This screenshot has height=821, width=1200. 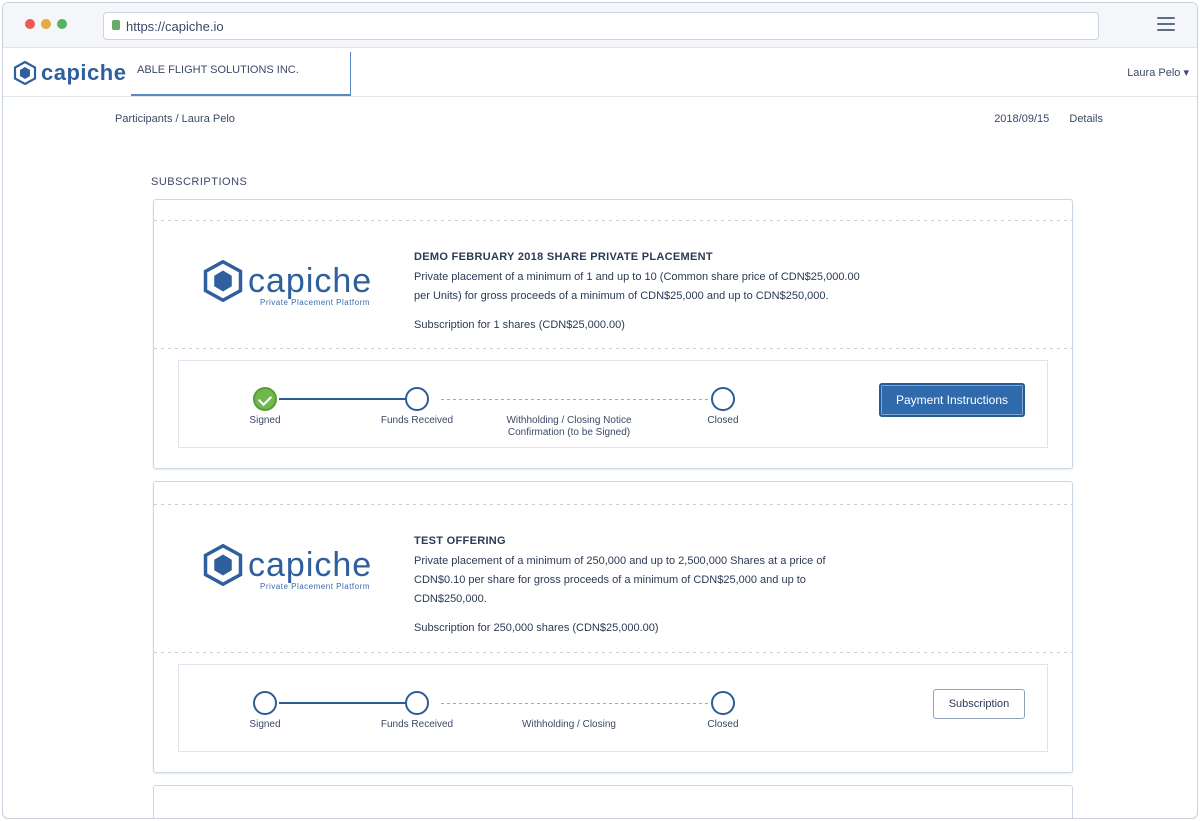 I want to click on address-bar: https://capiche.io, so click(x=601, y=26).